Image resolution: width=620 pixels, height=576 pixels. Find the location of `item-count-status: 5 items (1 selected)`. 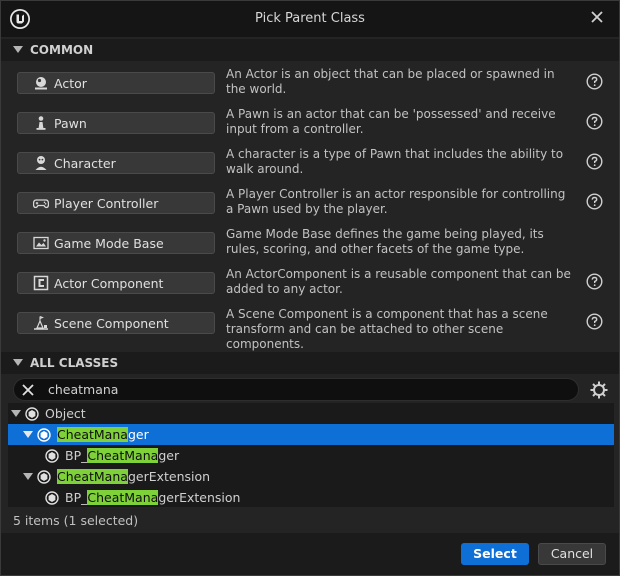

item-count-status: 5 items (1 selected) is located at coordinates (76, 520).